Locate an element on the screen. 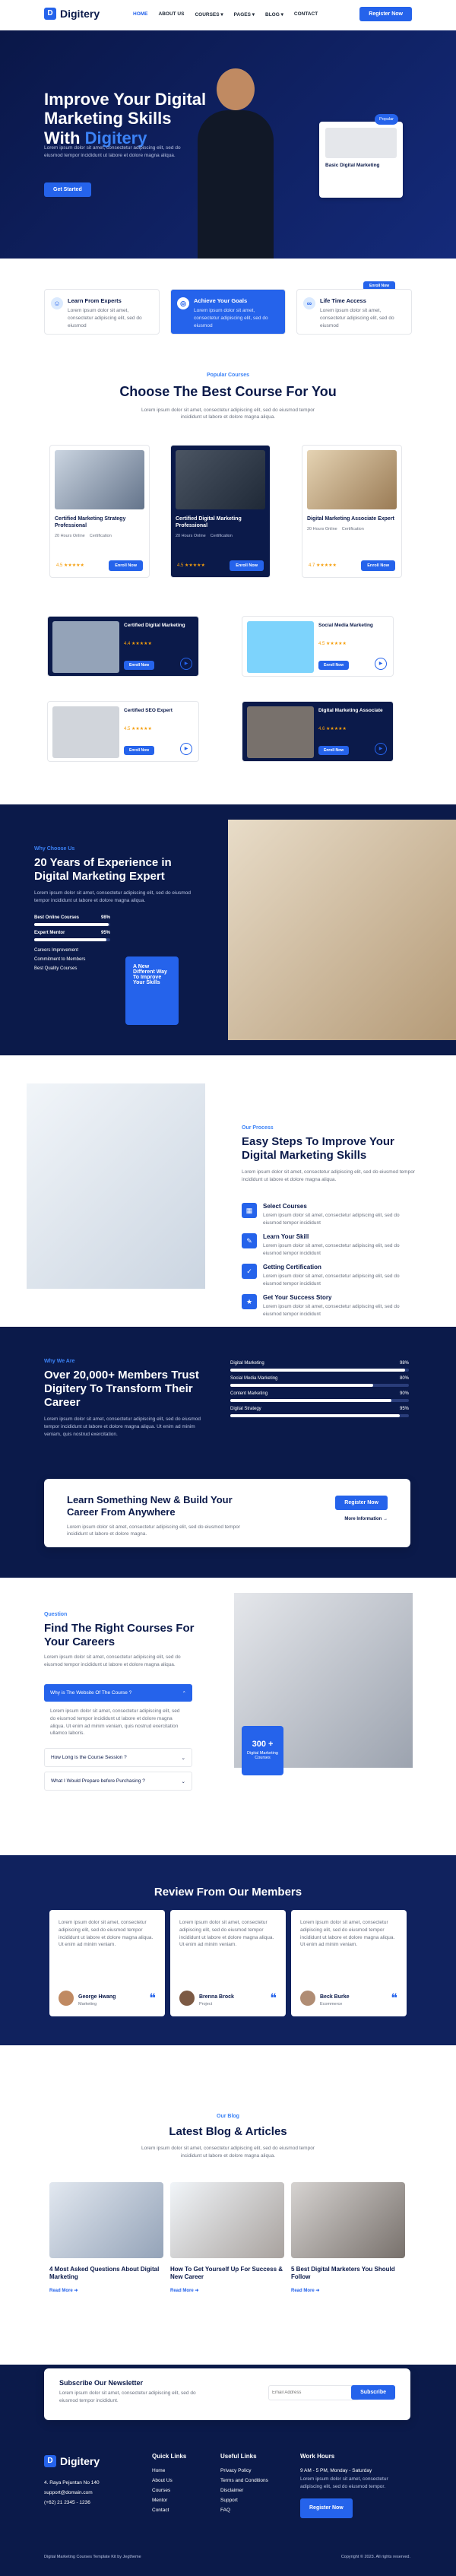 The width and height of the screenshot is (456, 2576). nav-contact: CONTACT is located at coordinates (306, 14).